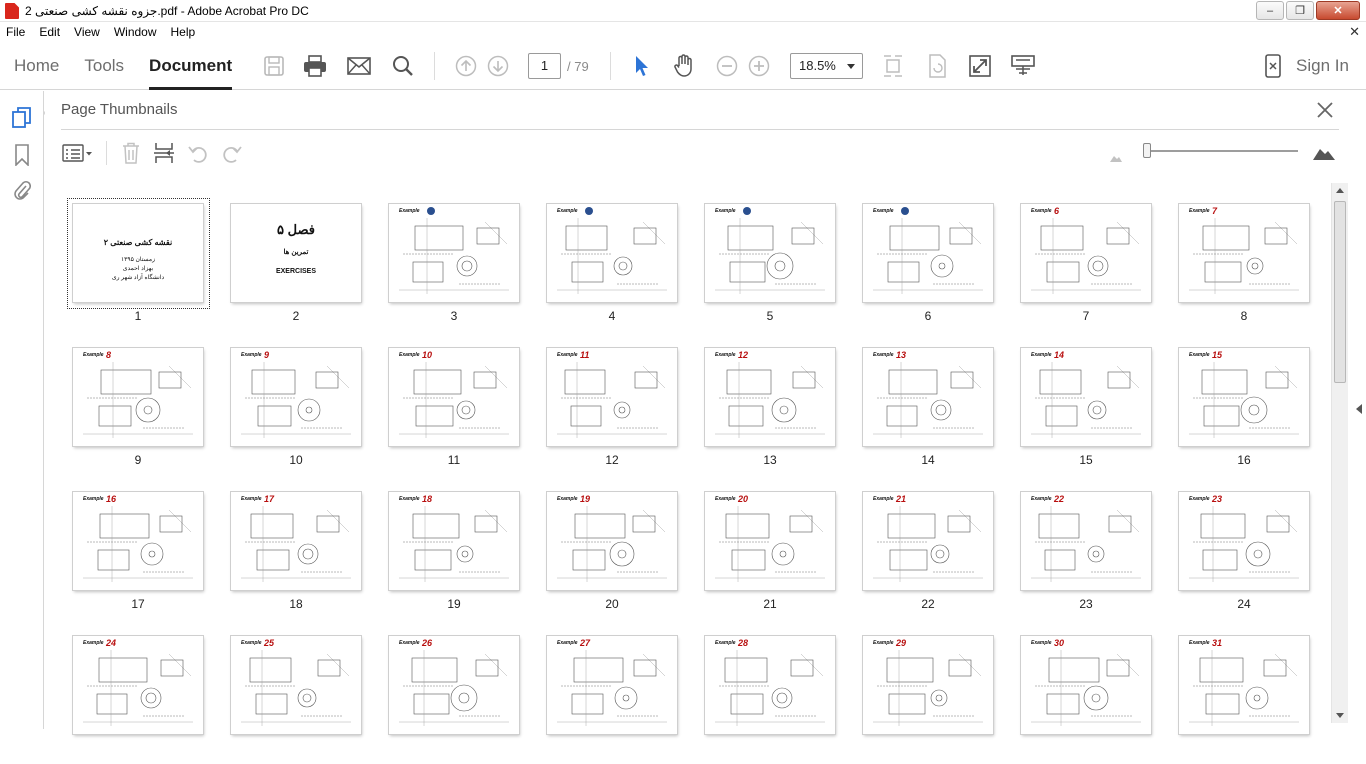  Describe the element at coordinates (770, 397) in the screenshot. I see `thumbnail-page: Example 12` at that location.